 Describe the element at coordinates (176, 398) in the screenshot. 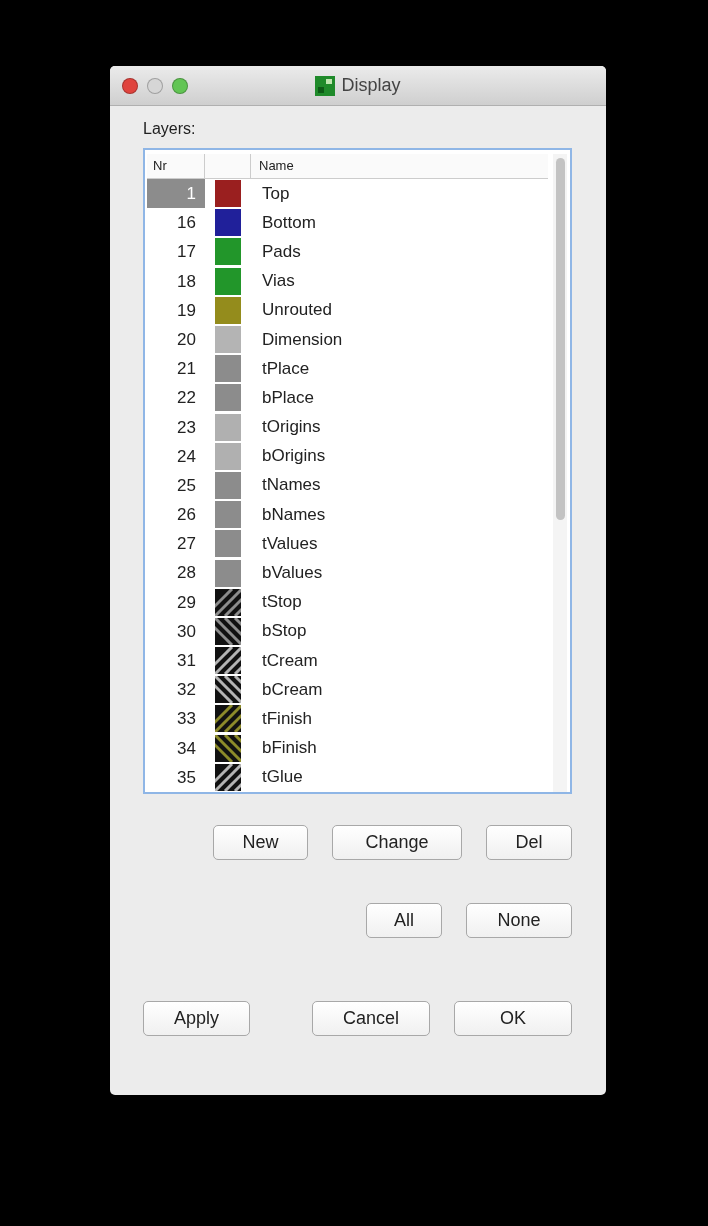

I see `layer-number: 22` at that location.